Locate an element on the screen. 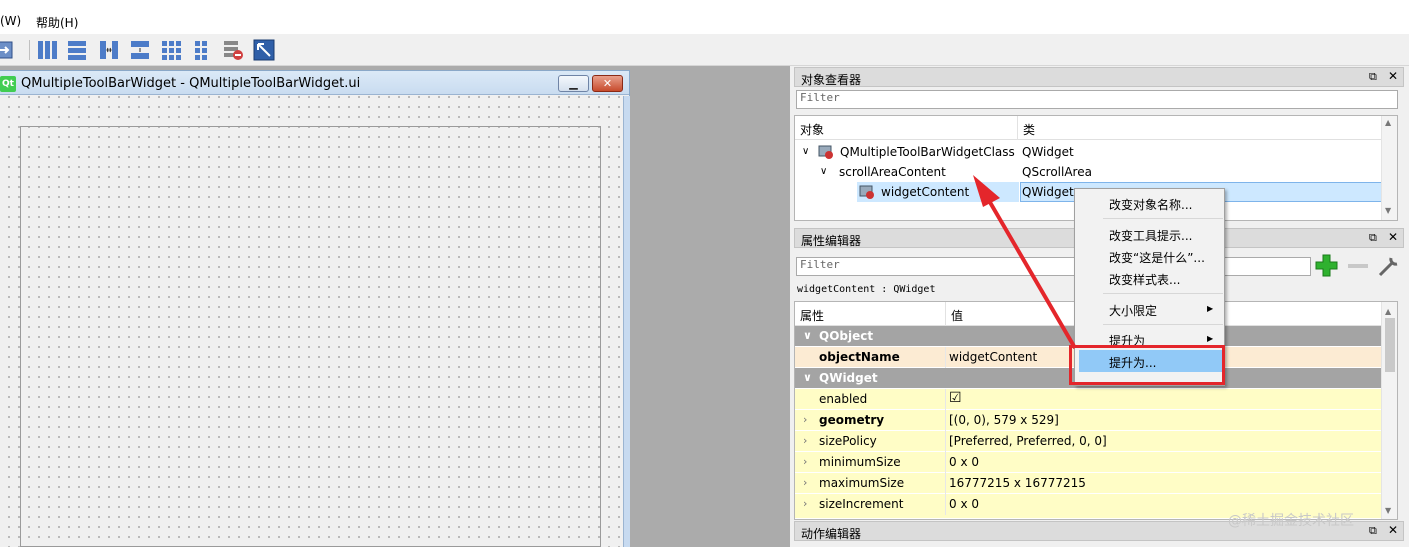 The height and width of the screenshot is (547, 1409). layout-horizontal-splitter-icon is located at coordinates (109, 50).